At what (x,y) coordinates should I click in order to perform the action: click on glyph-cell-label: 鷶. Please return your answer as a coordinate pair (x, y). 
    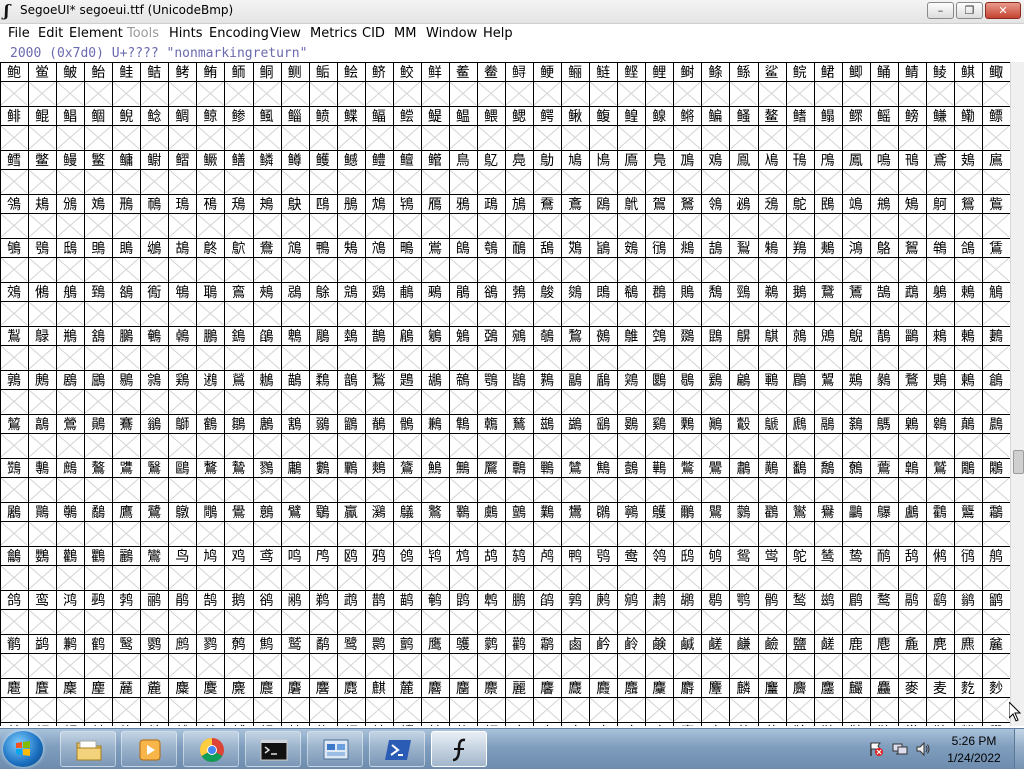
    Looking at the image, I should click on (42, 513).